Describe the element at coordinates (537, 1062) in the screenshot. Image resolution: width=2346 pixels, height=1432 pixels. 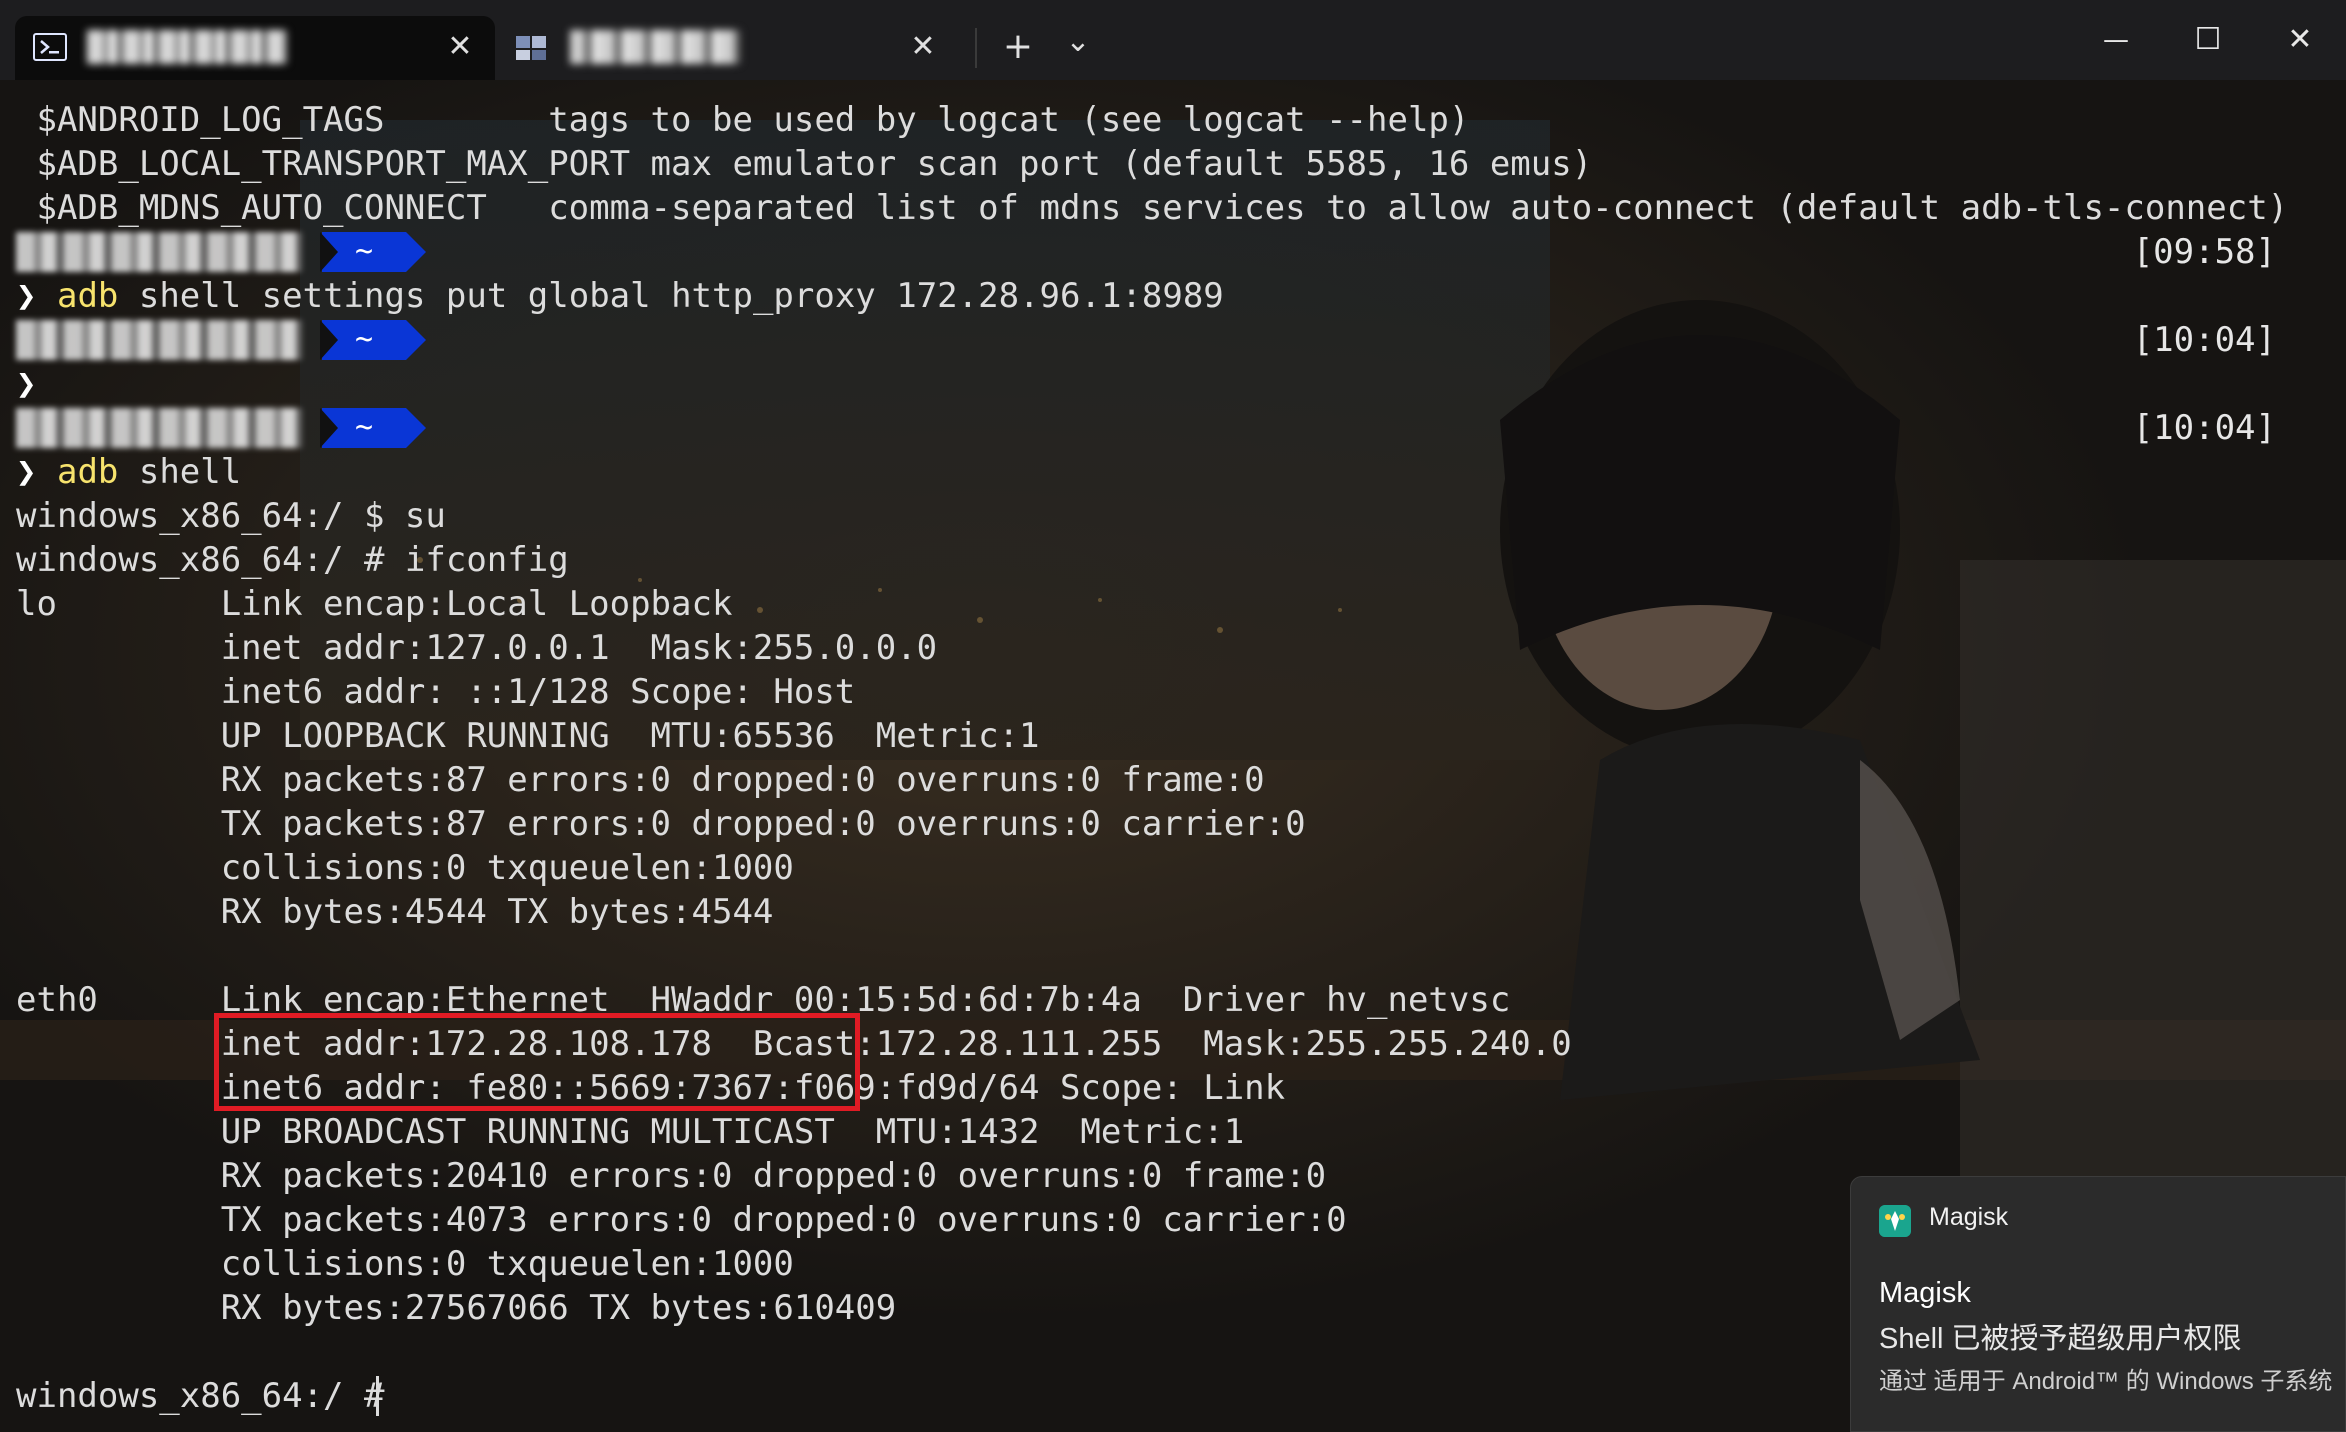
I see `annotation-highlight-box` at that location.